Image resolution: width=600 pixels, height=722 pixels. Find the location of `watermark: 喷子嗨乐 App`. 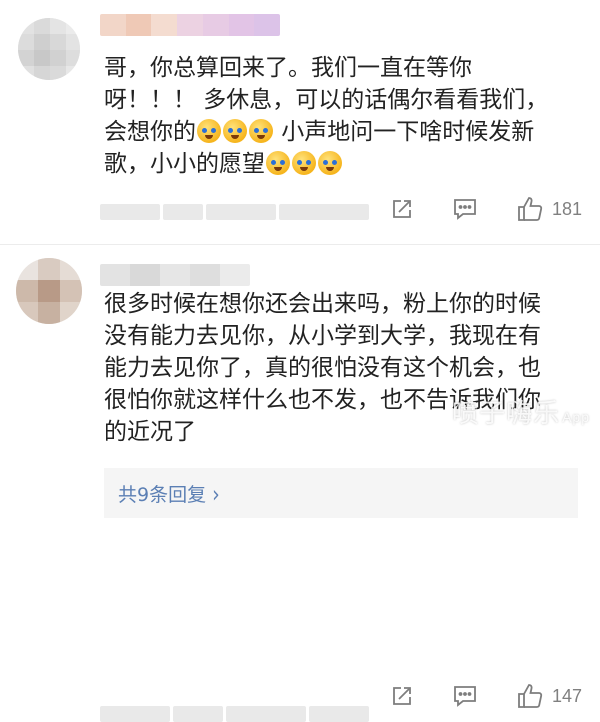

watermark: 喷子嗨乐 App is located at coordinates (521, 414).